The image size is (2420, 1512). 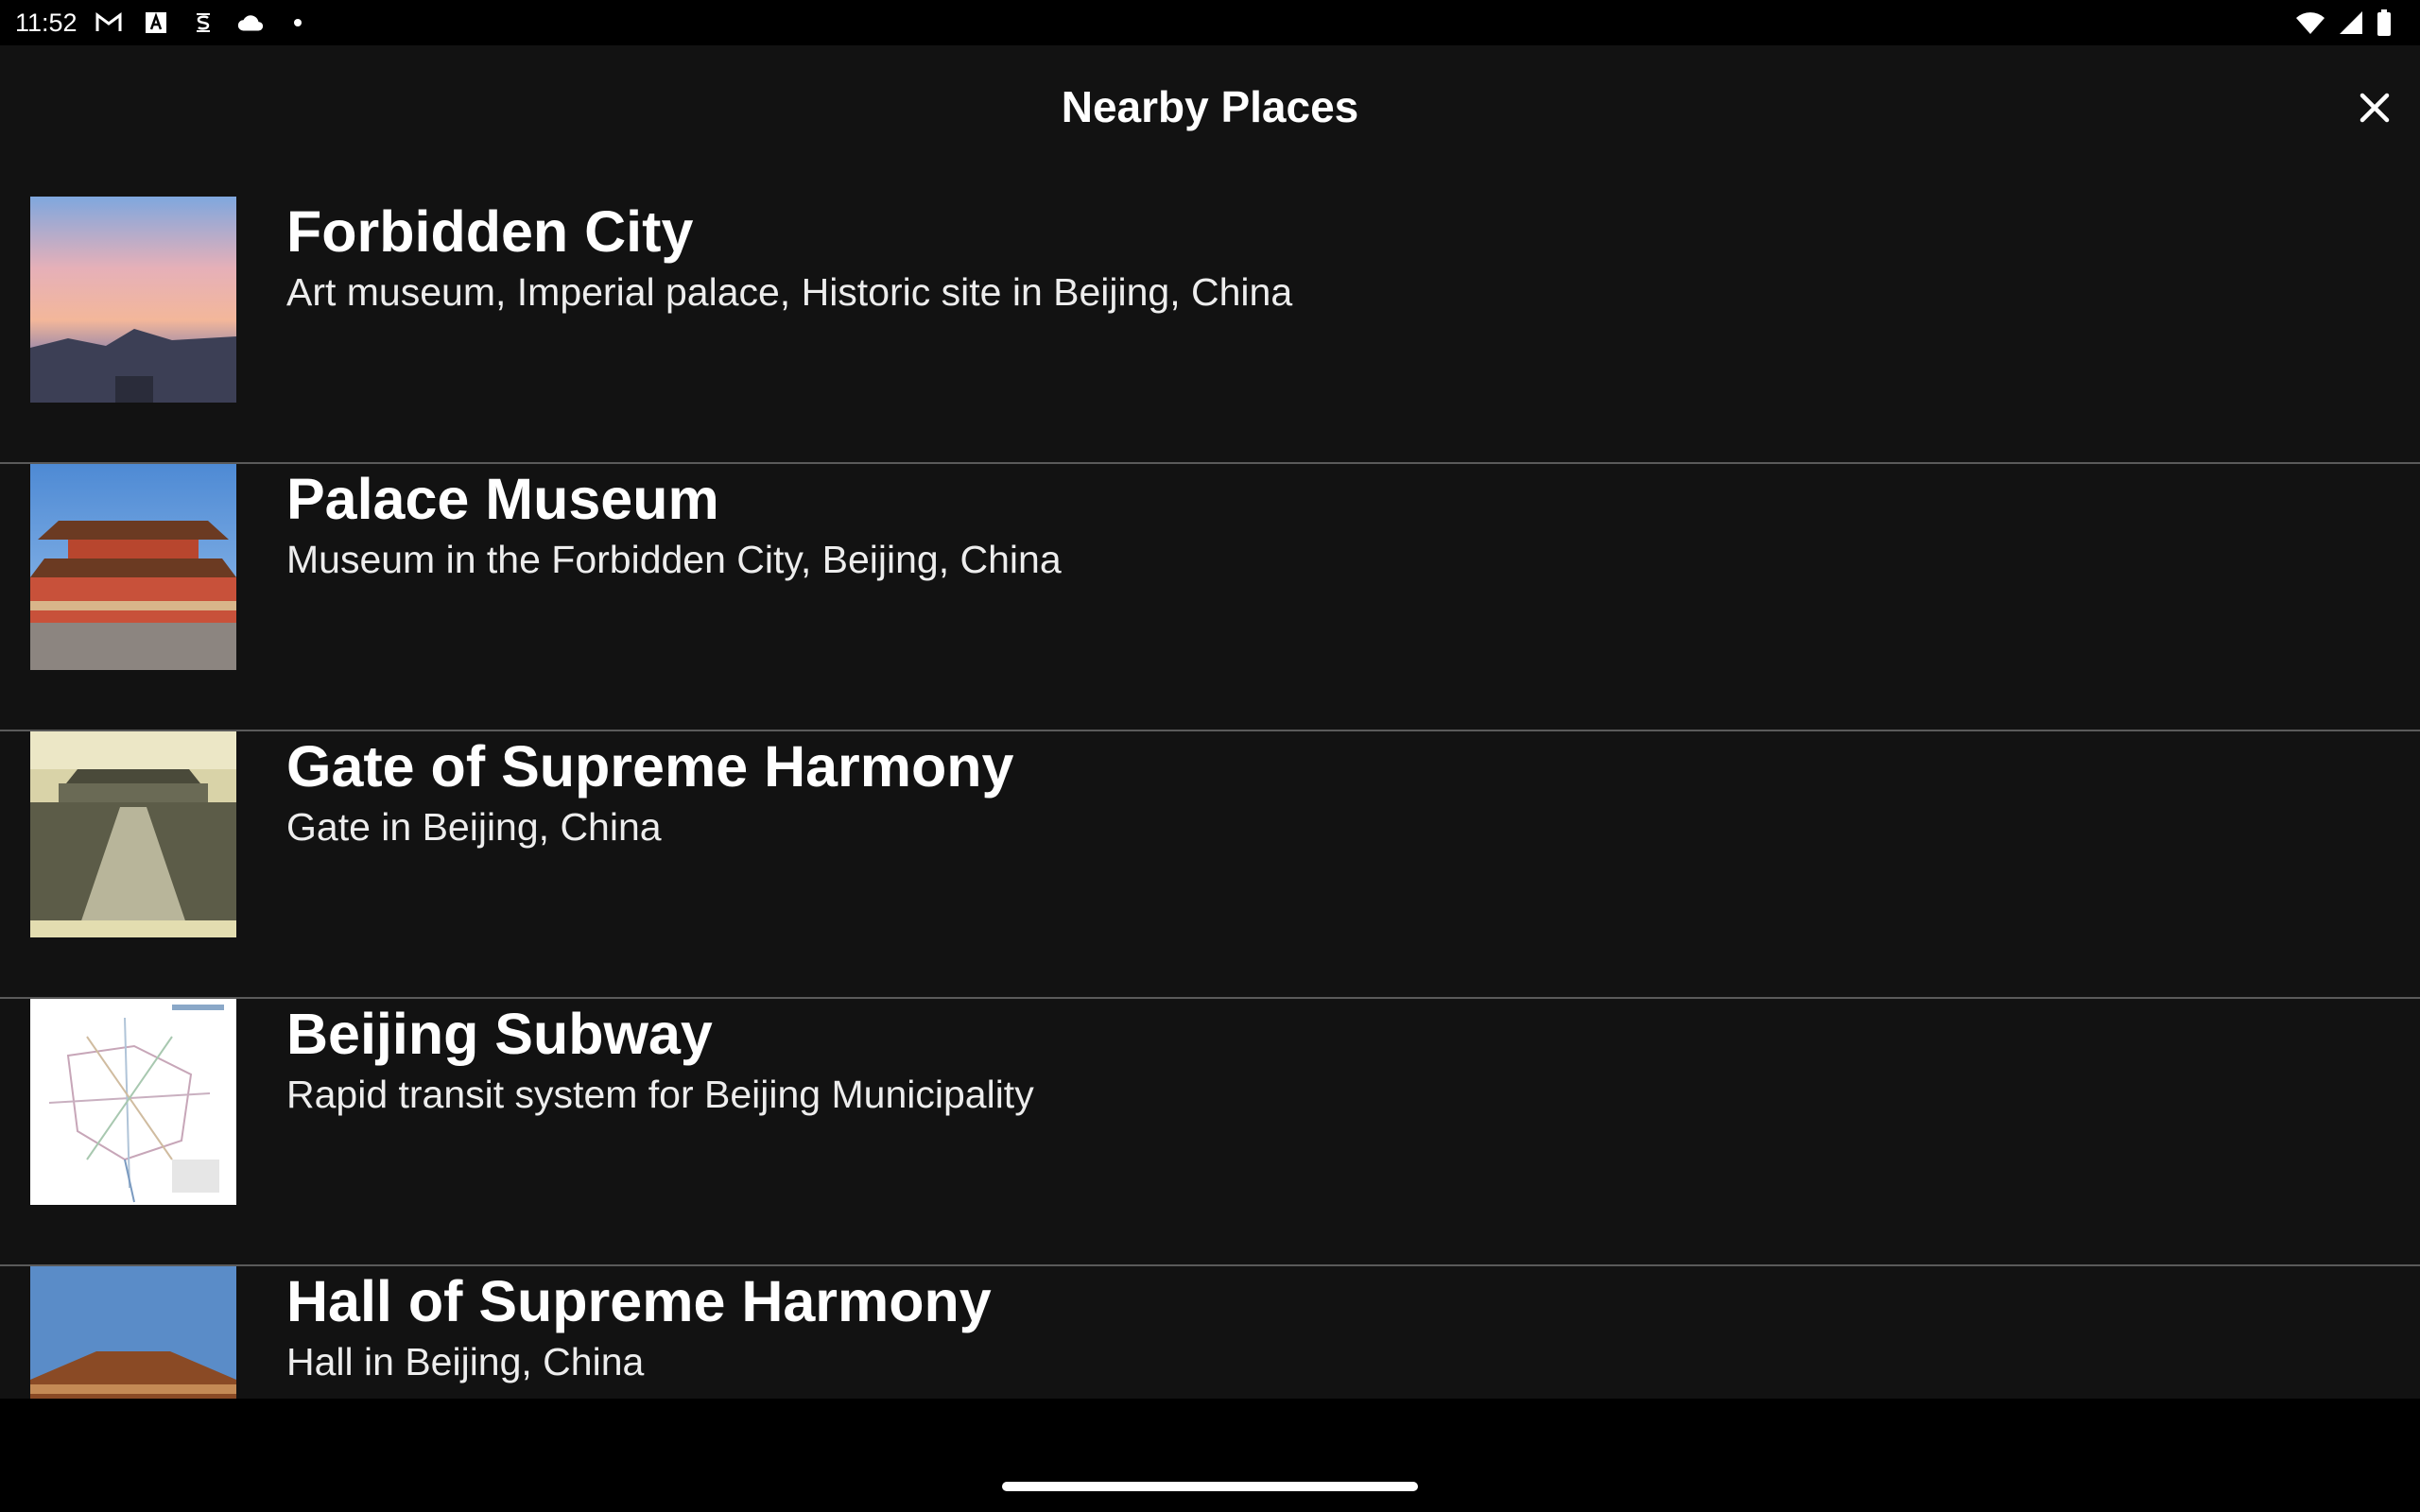 What do you see at coordinates (46, 22) in the screenshot?
I see `status-time: 11:52` at bounding box center [46, 22].